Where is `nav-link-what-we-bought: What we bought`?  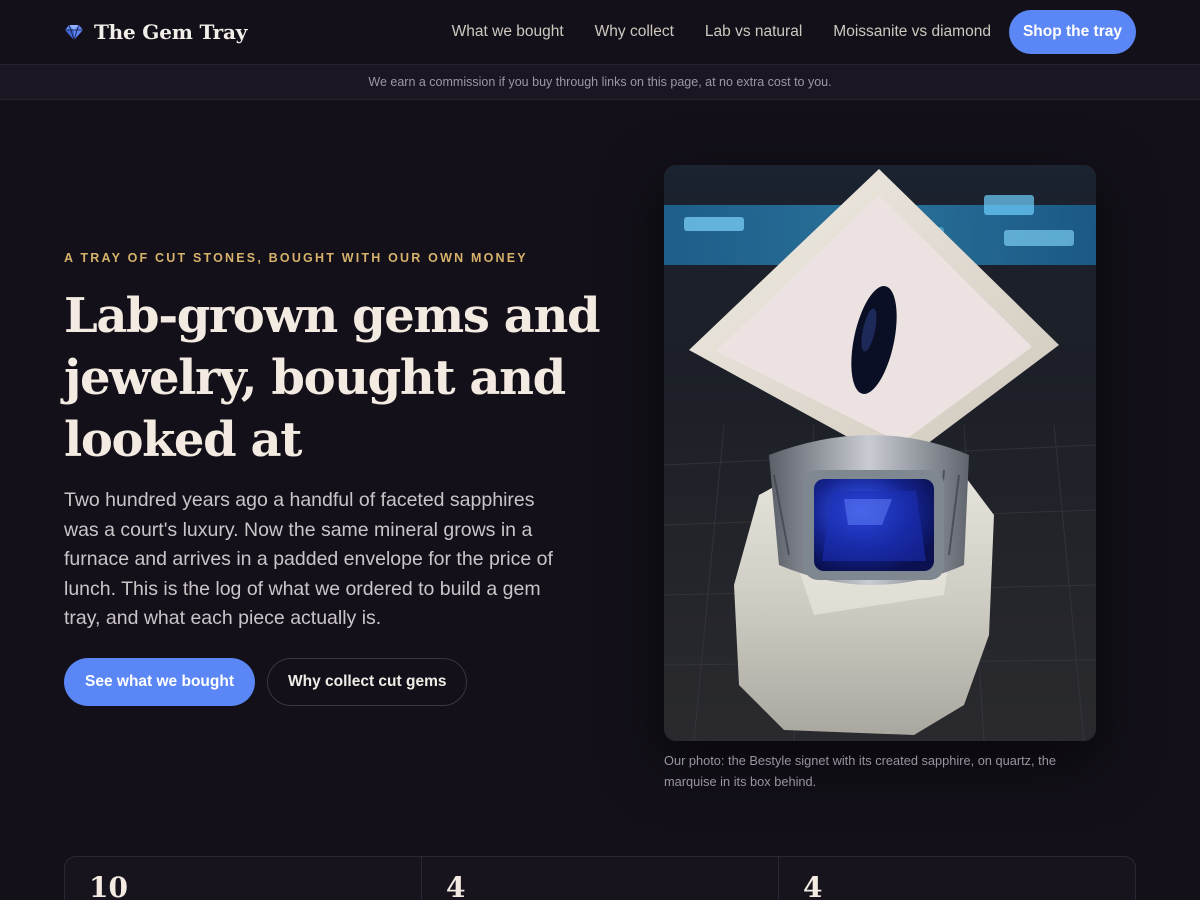 nav-link-what-we-bought: What we bought is located at coordinates (508, 32).